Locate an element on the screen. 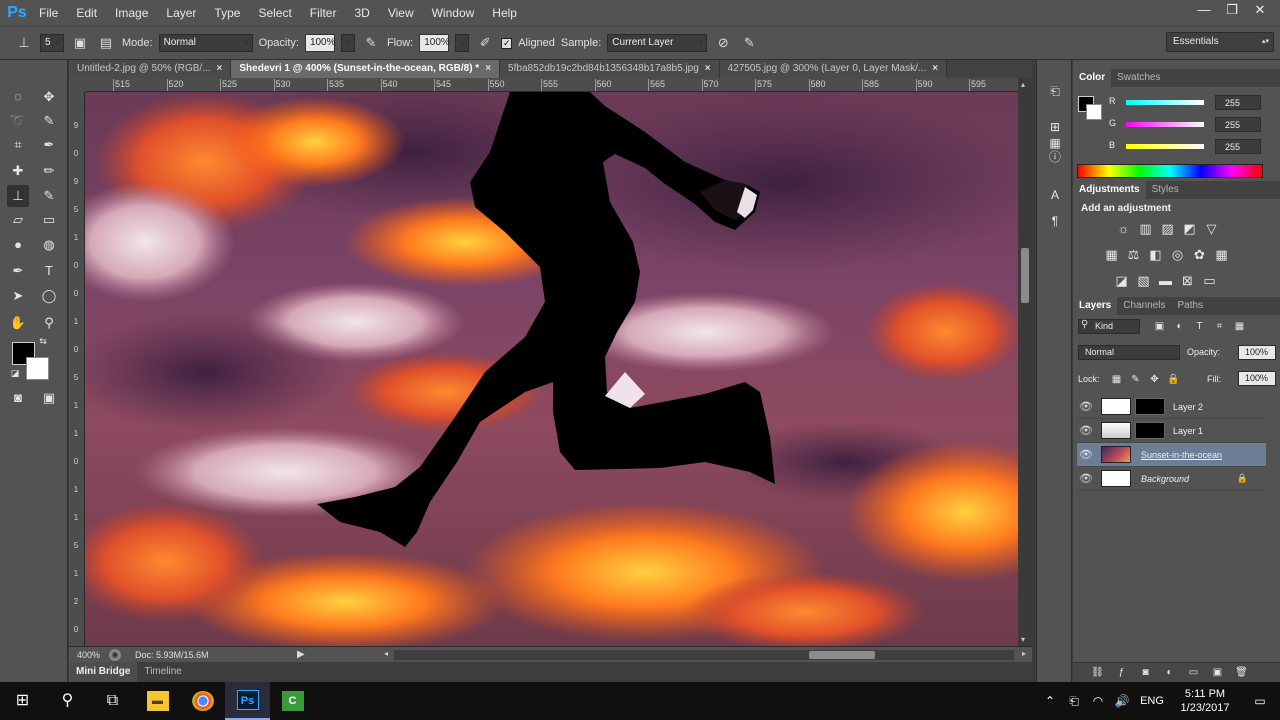  vertical-scrollbar: ▴ ▾ is located at coordinates (1025, 362).